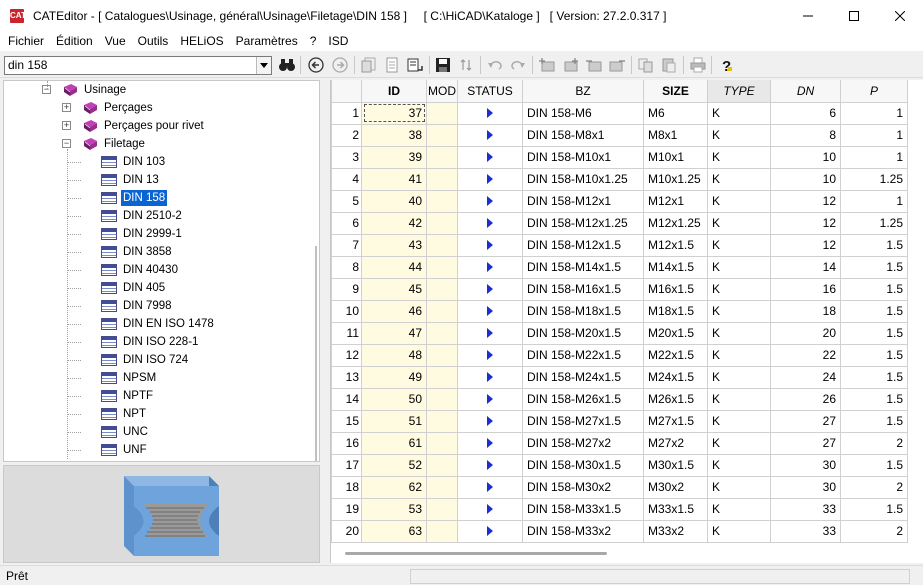  Describe the element at coordinates (675, 487) in the screenshot. I see `cell-size: M30x2` at that location.